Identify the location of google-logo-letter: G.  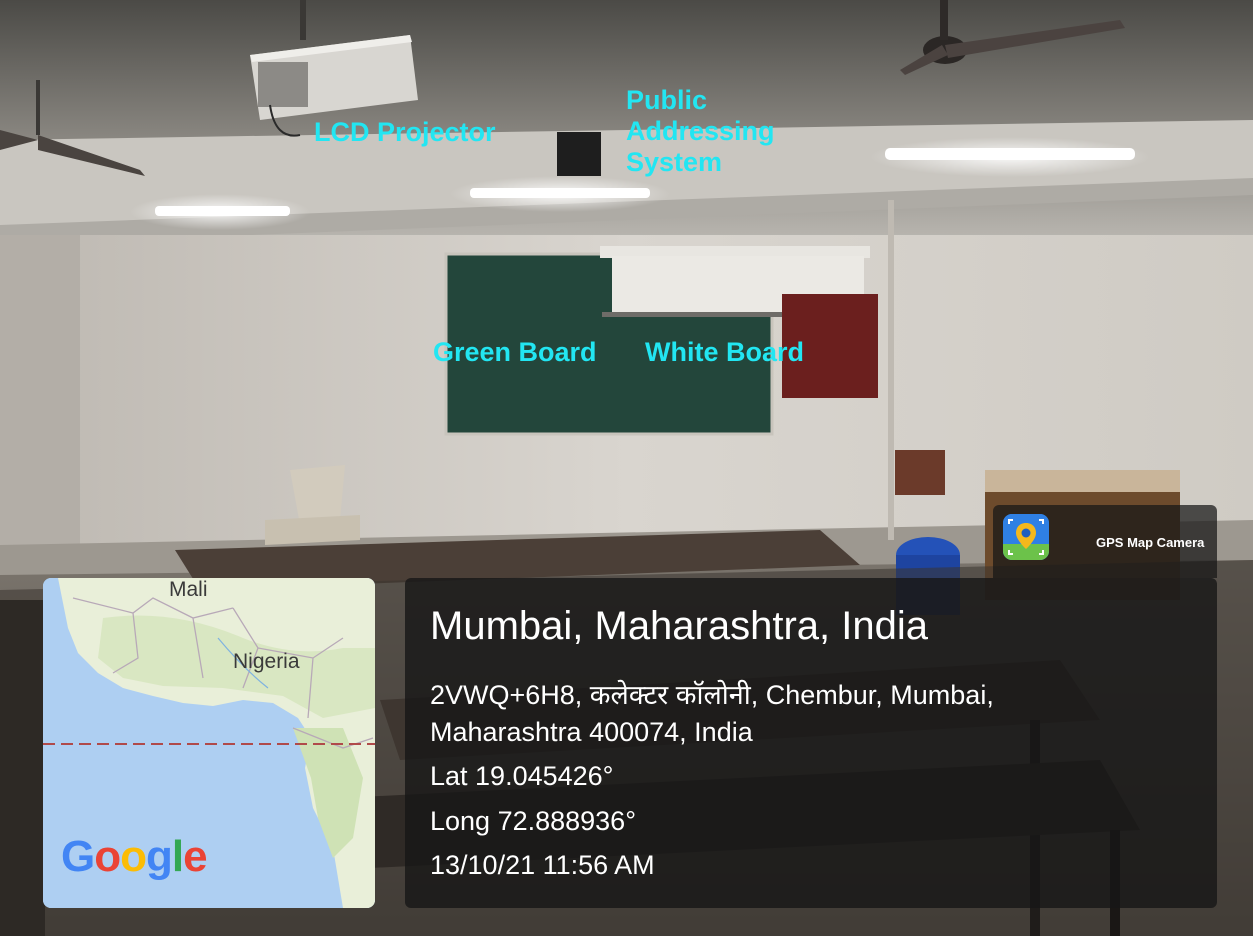
(78, 856).